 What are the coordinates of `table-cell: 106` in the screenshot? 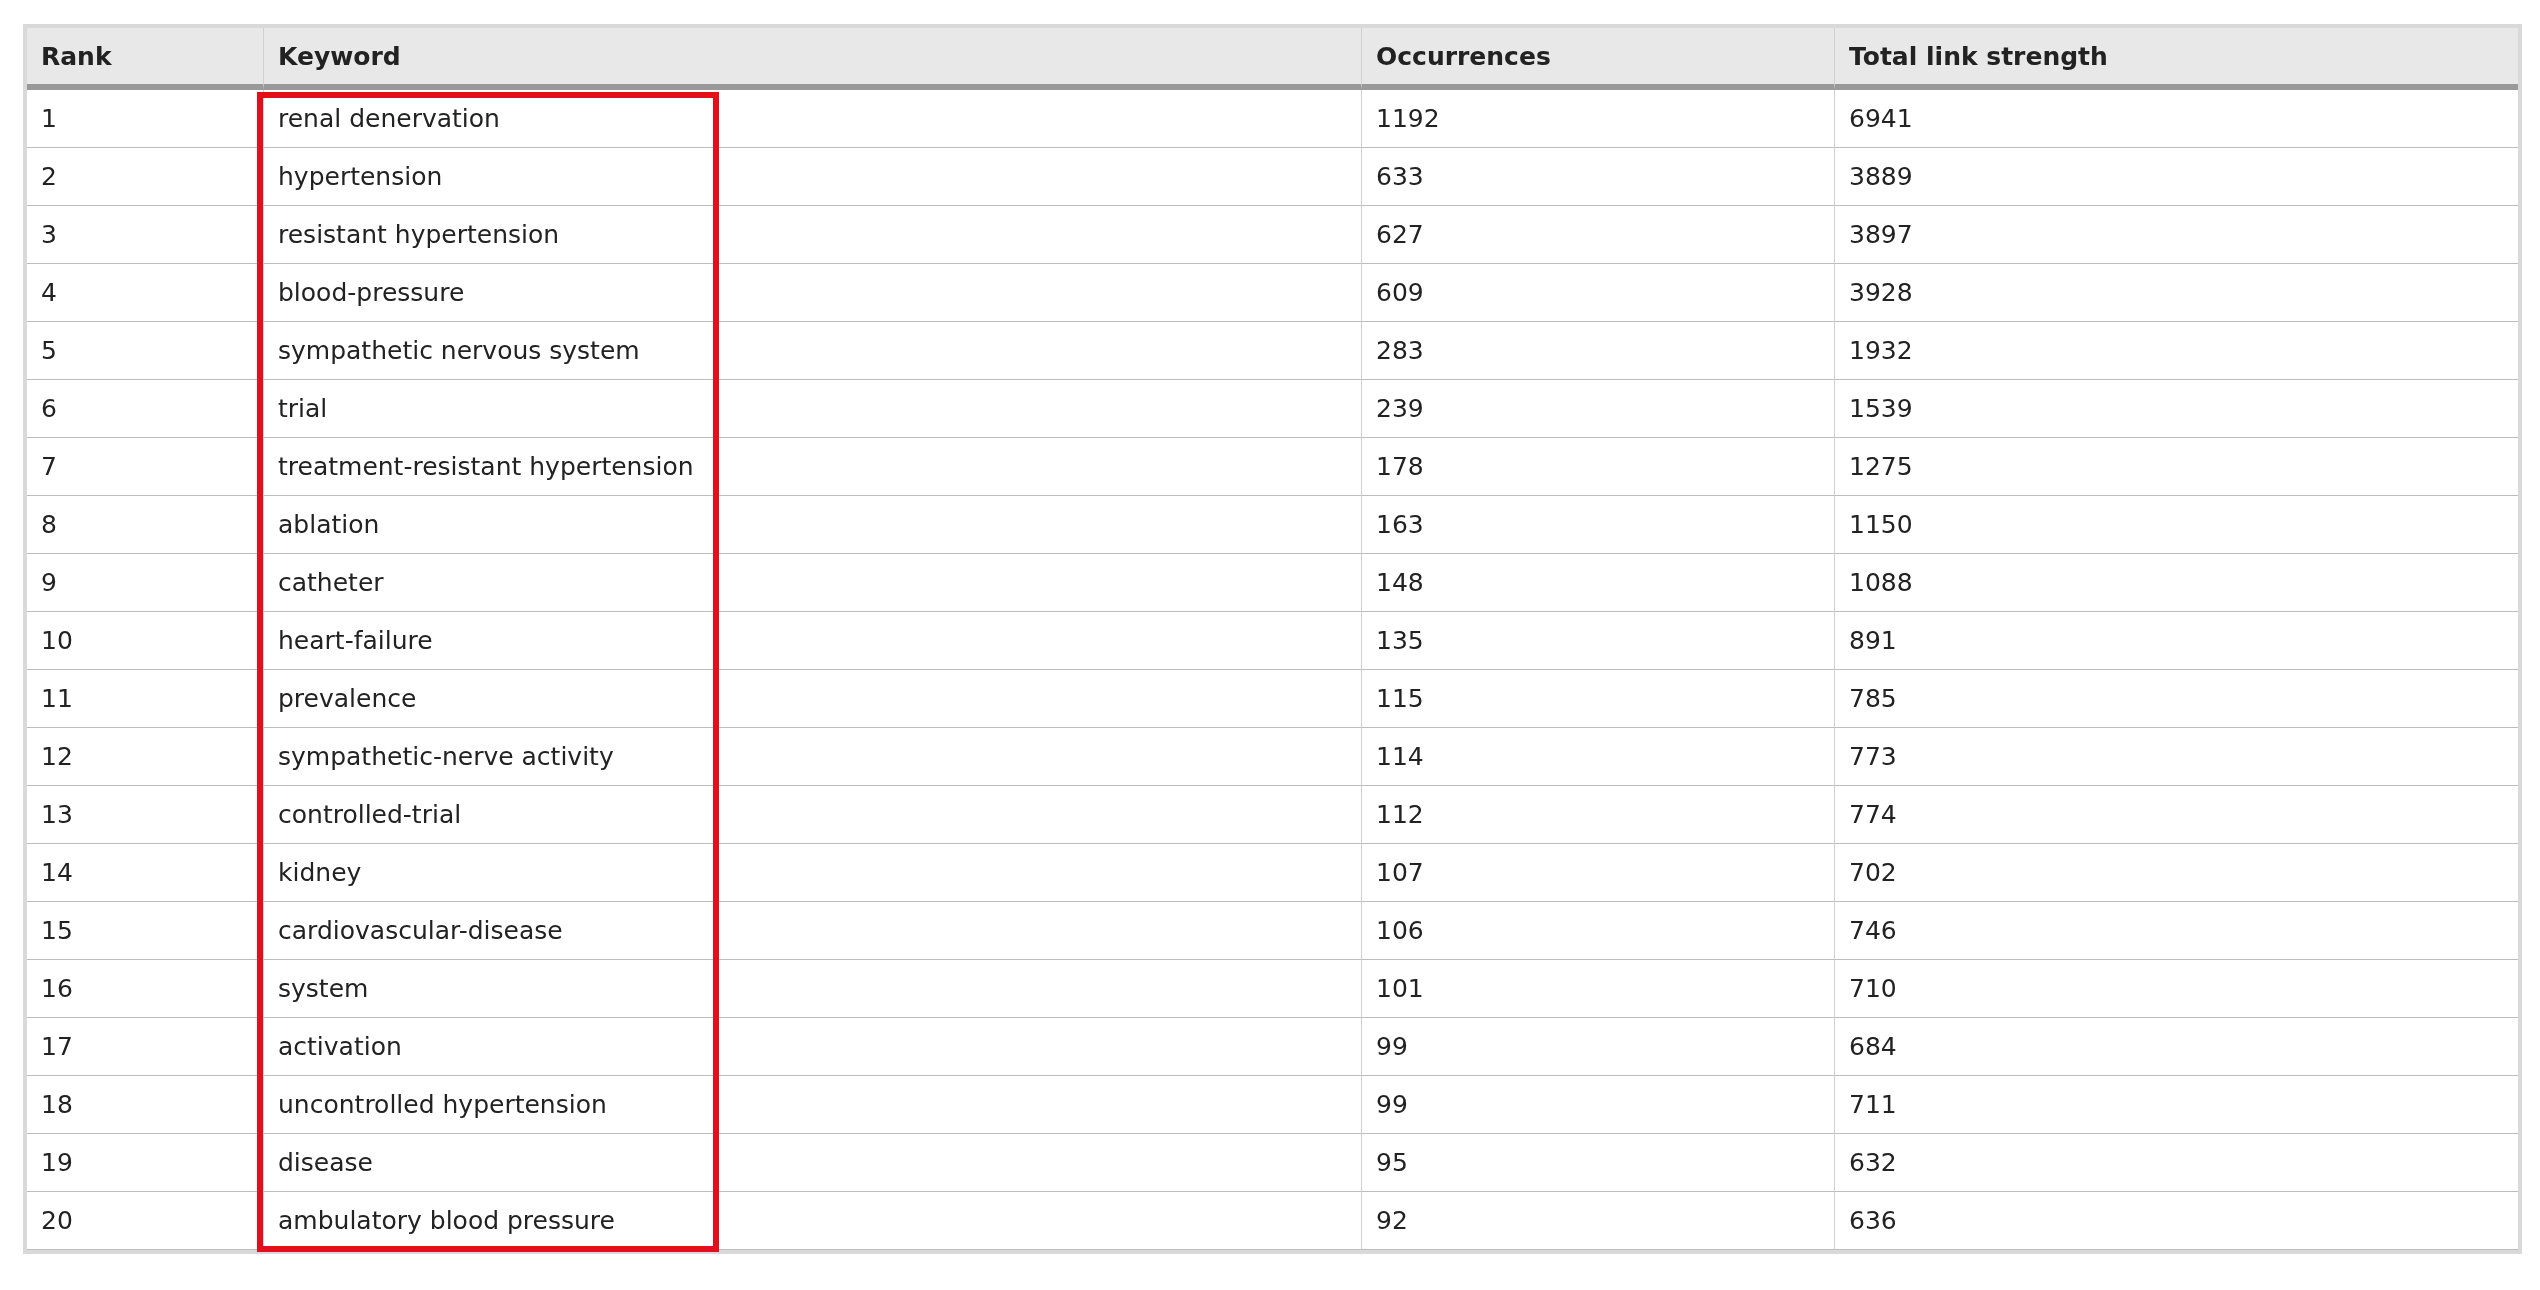 It's located at (1597, 931).